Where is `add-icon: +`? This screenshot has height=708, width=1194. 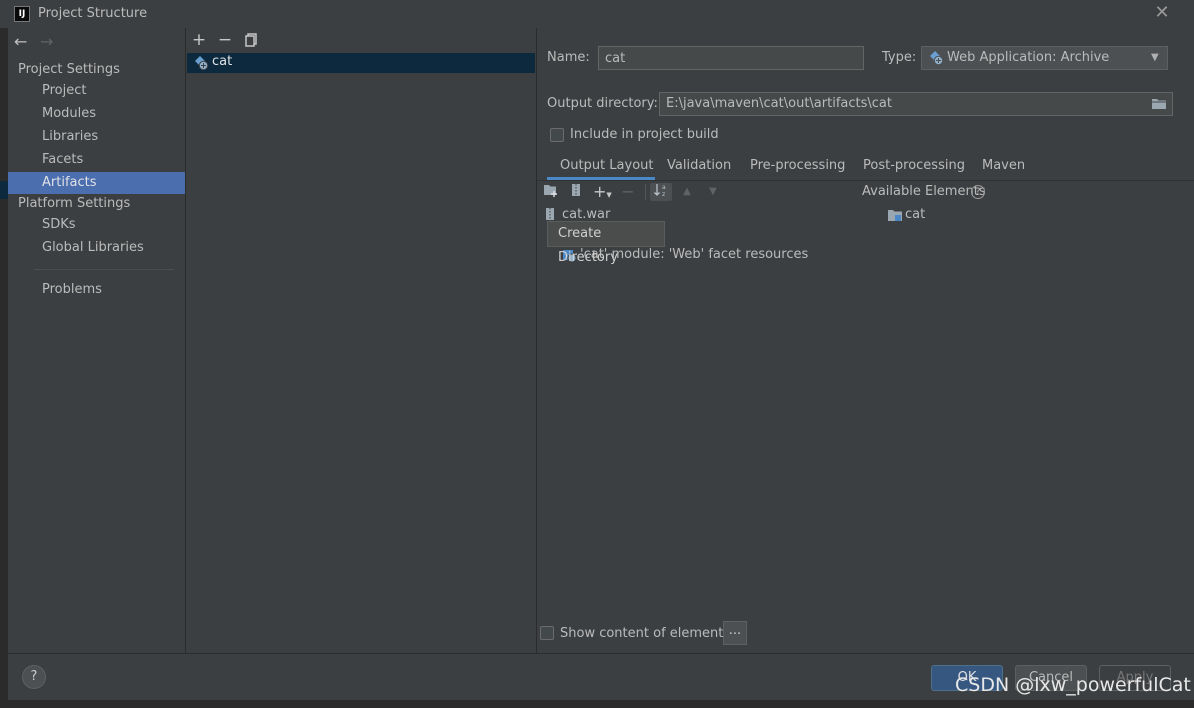 add-icon: + is located at coordinates (199, 40).